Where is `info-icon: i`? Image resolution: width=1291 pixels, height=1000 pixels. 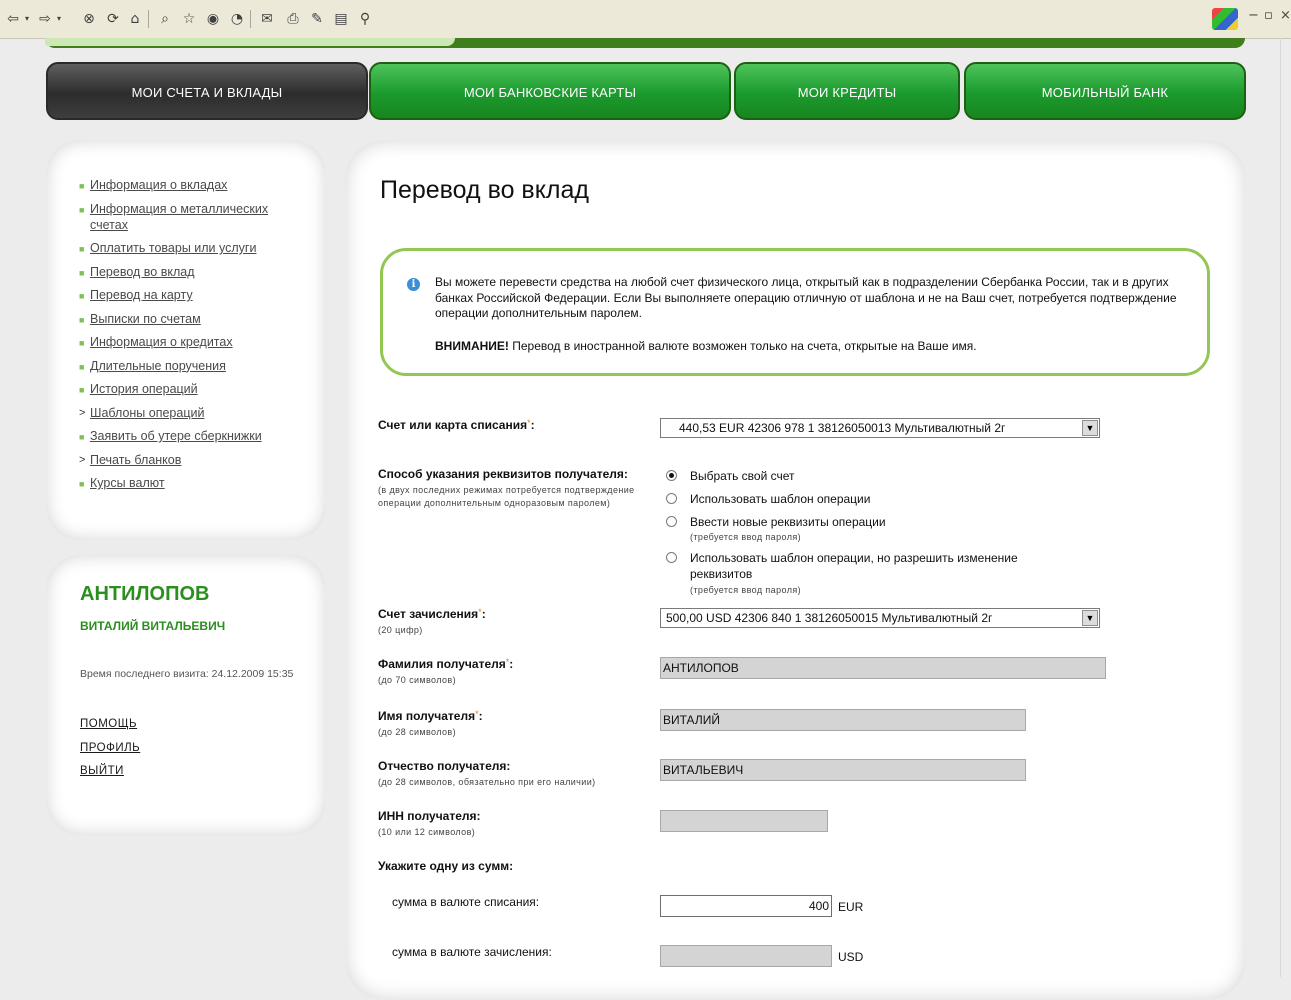
info-icon: i is located at coordinates (413, 284).